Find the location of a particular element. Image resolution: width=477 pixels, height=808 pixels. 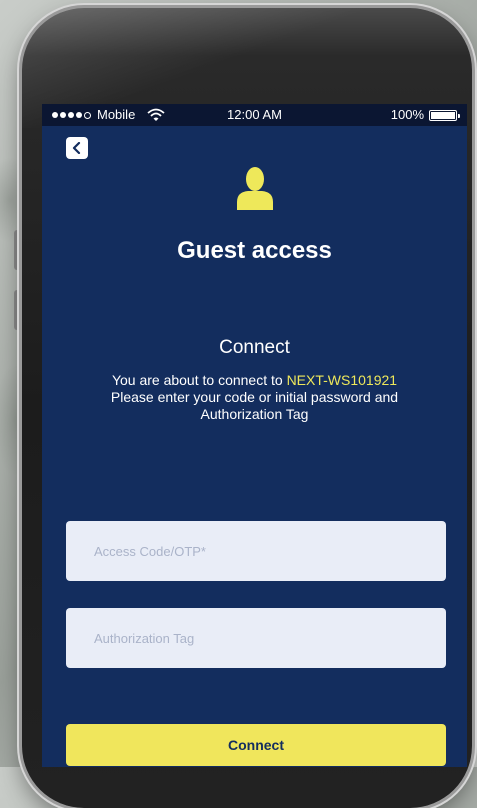

battery-fill is located at coordinates (443, 115).